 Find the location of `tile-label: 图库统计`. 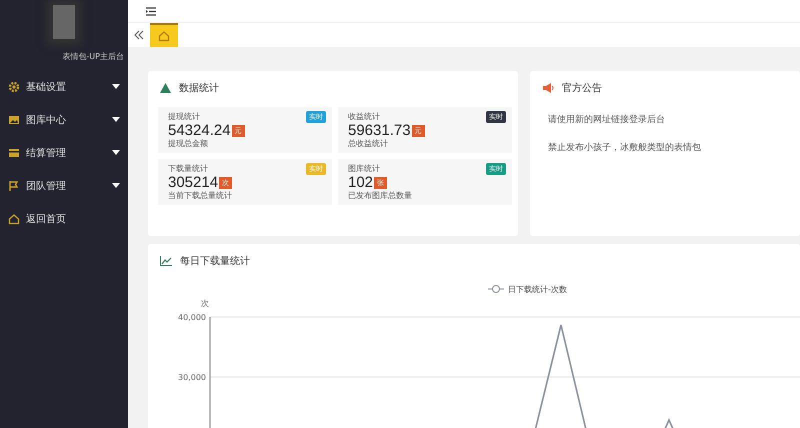

tile-label: 图库统计 is located at coordinates (364, 168).